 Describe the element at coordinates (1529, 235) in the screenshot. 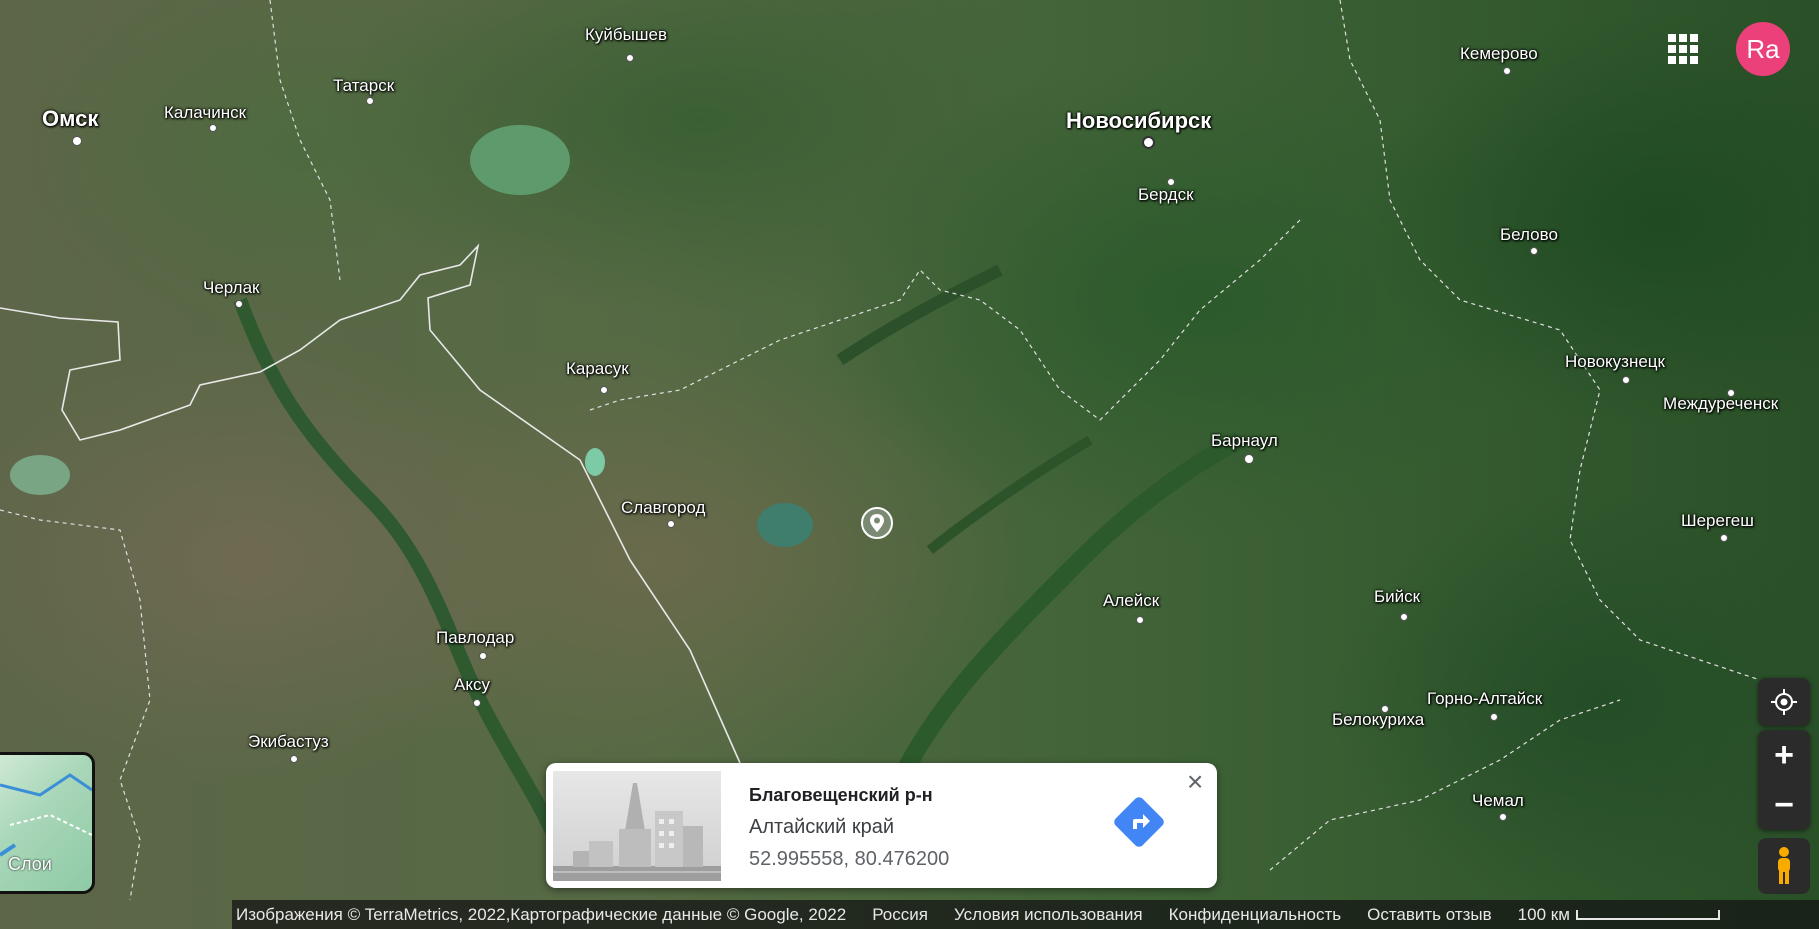

I see `city-label: Белово` at that location.